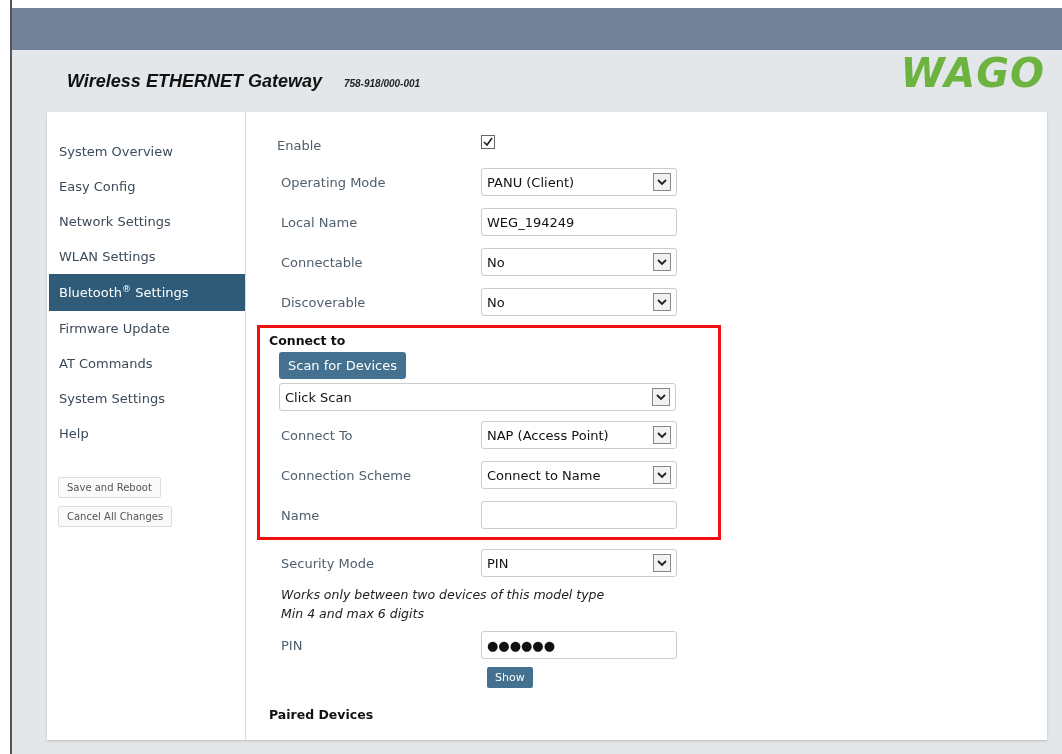  What do you see at coordinates (324, 302) in the screenshot?
I see `field-label: Discoverable` at bounding box center [324, 302].